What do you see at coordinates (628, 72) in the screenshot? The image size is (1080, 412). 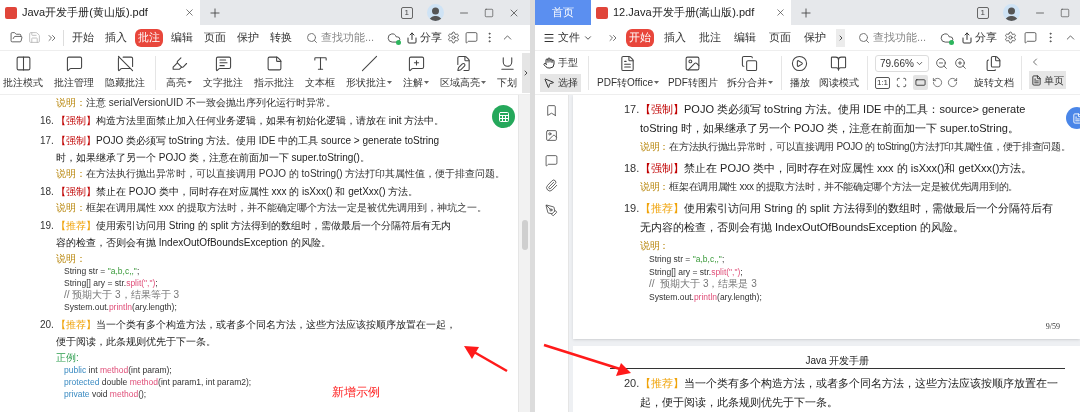 I see `toolbar-button: PDF转Office` at bounding box center [628, 72].